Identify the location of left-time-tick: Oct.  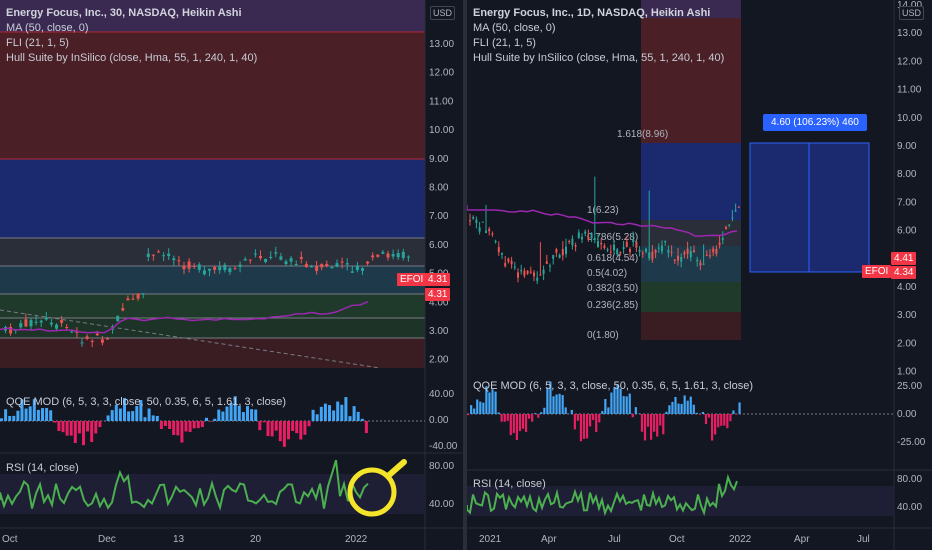
(10, 539).